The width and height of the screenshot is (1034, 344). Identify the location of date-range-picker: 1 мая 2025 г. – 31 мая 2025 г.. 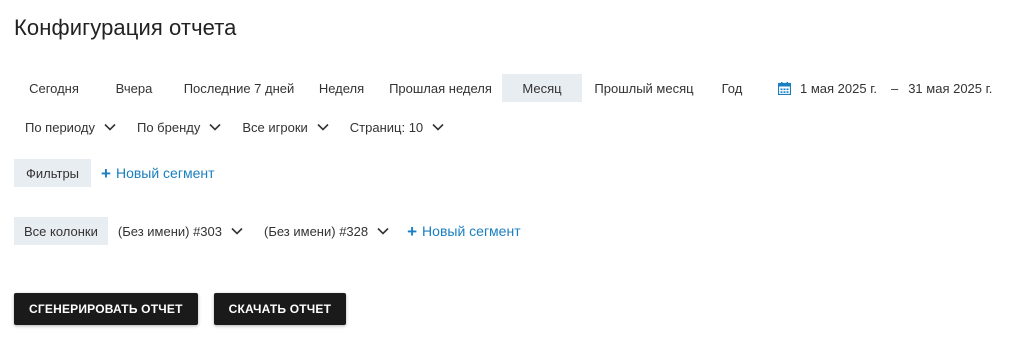
(885, 88).